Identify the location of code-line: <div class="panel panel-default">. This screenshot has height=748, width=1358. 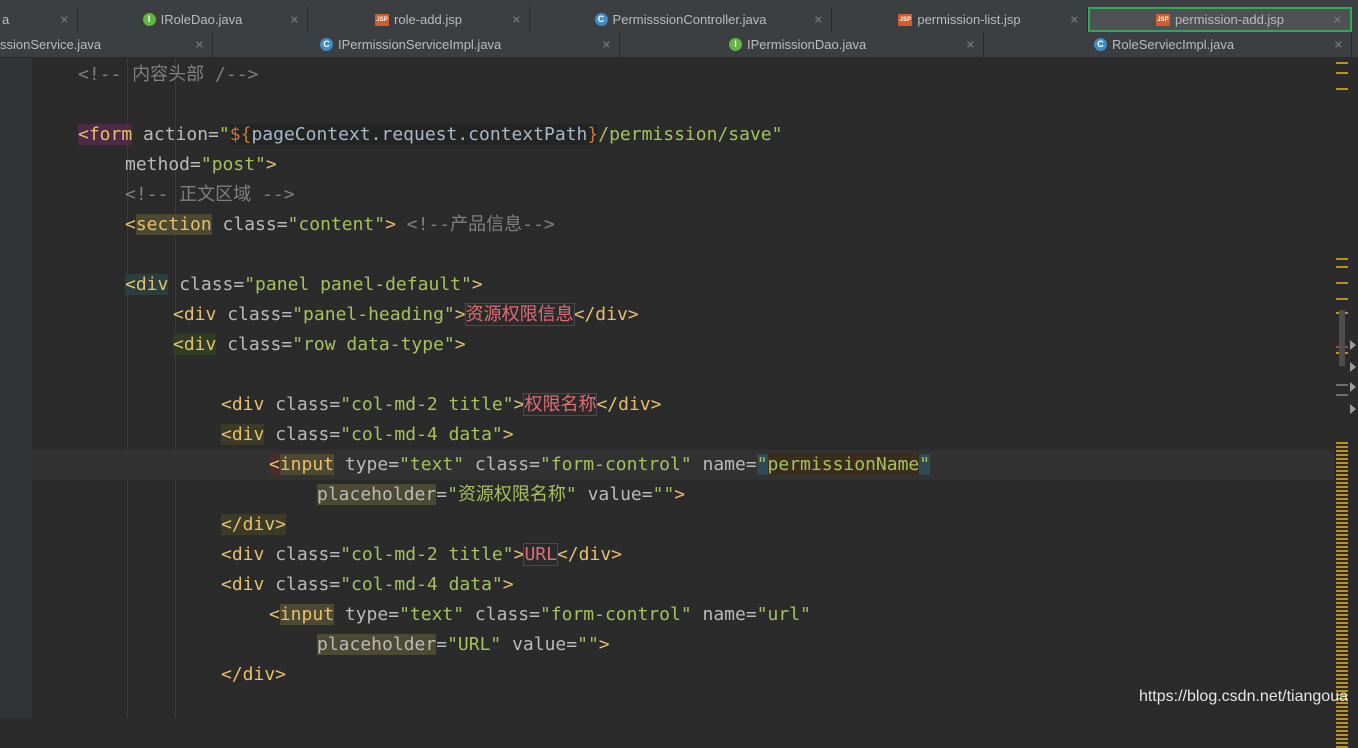
(304, 285).